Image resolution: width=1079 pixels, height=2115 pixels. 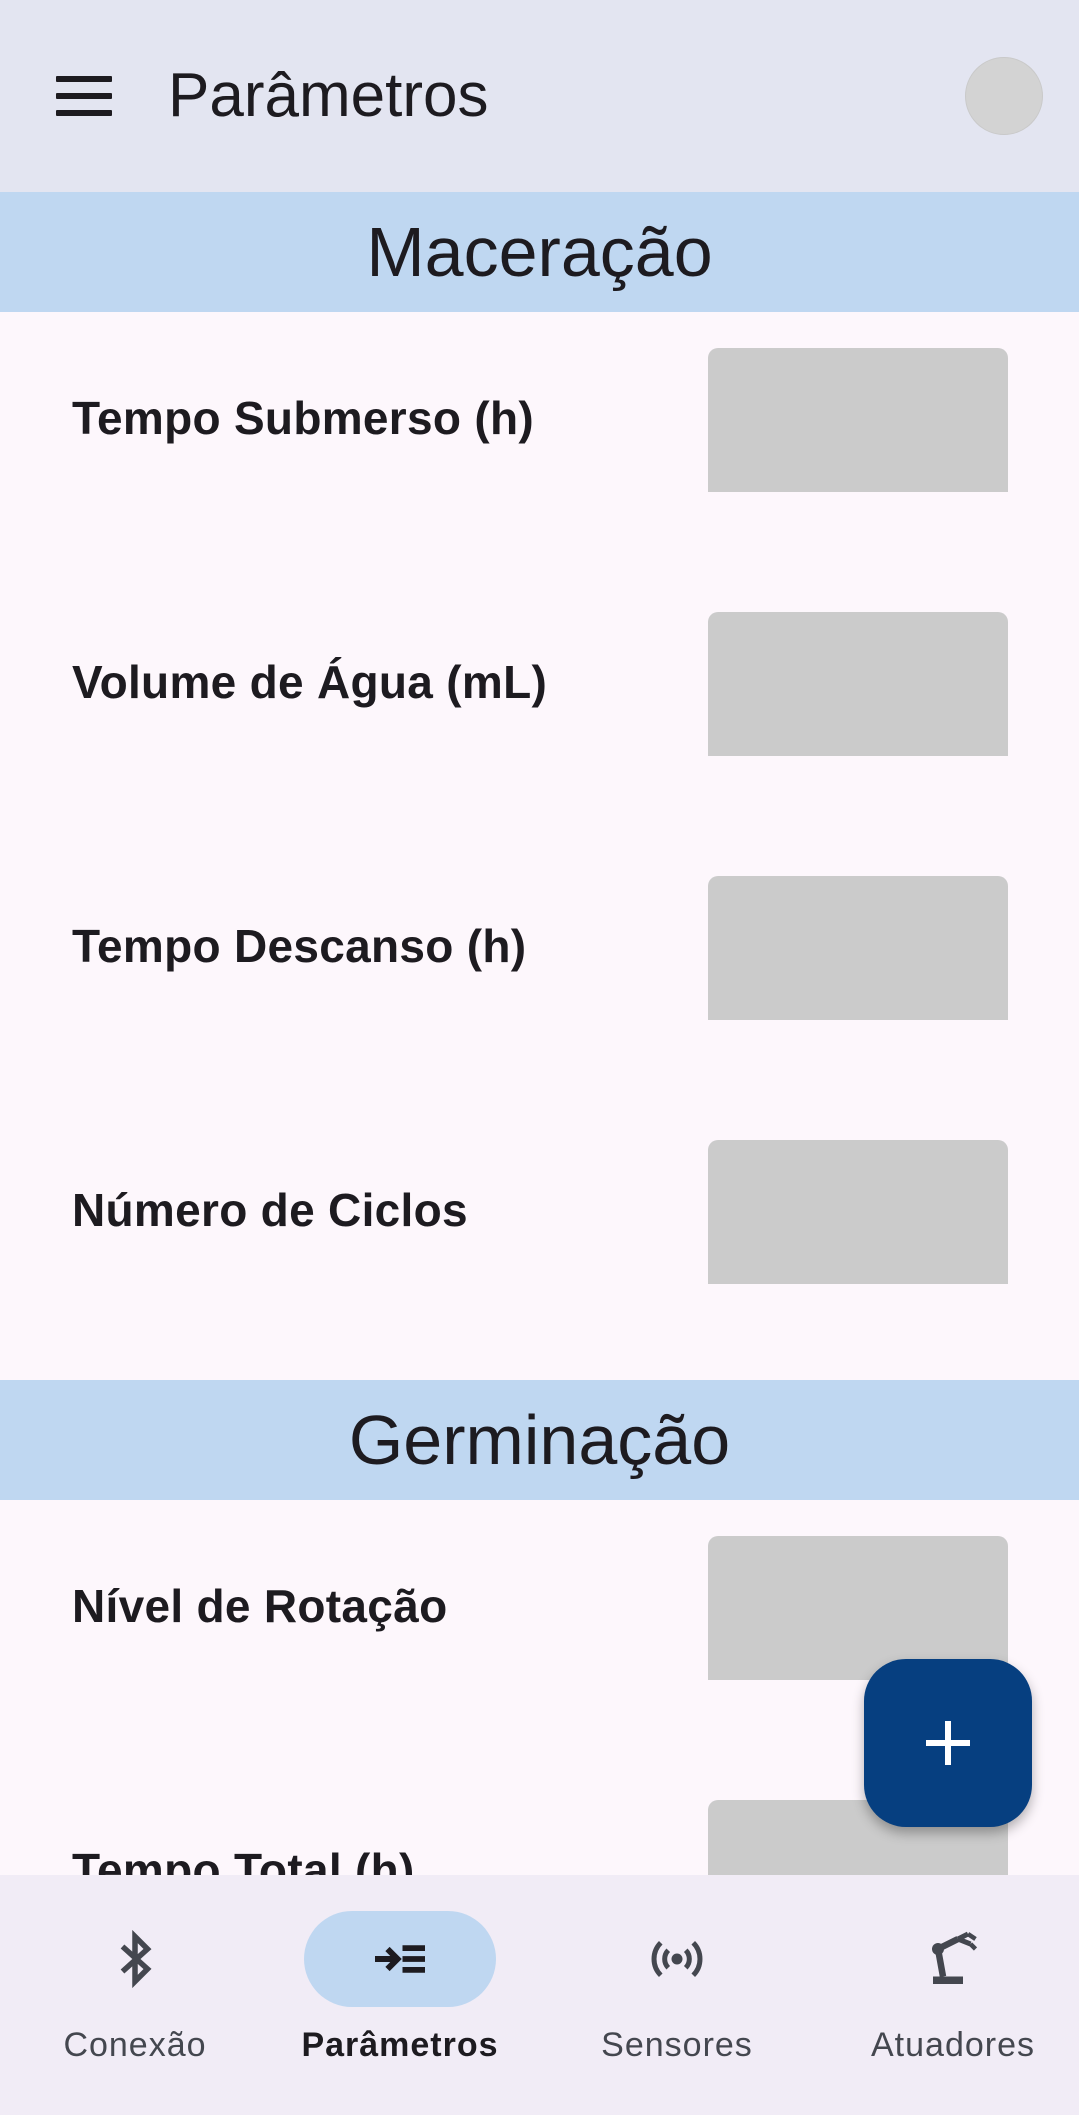 What do you see at coordinates (135, 2045) in the screenshot?
I see `nav-label: Conexão` at bounding box center [135, 2045].